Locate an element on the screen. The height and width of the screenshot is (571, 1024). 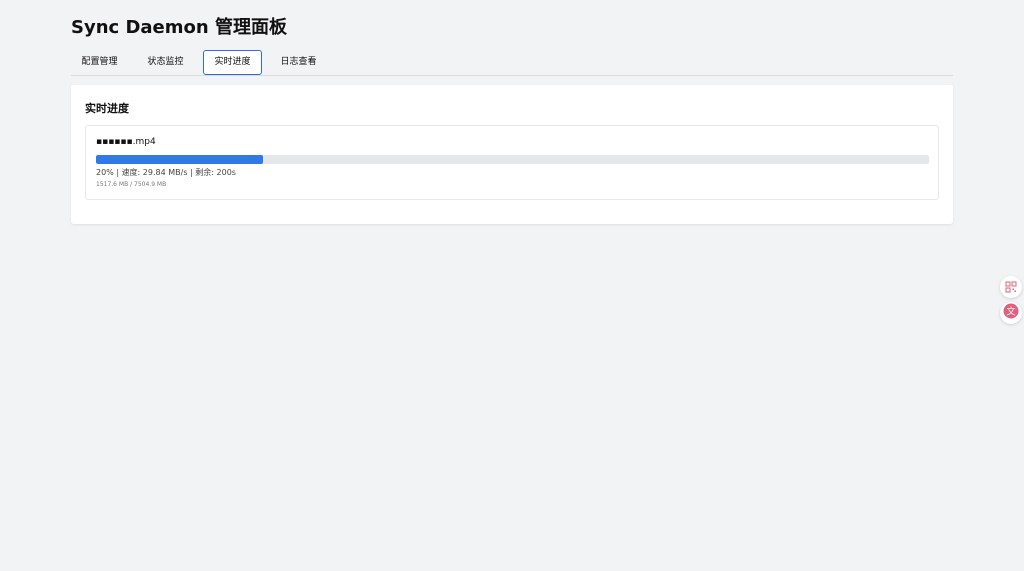
tab-logs: 日志查看 is located at coordinates (298, 62).